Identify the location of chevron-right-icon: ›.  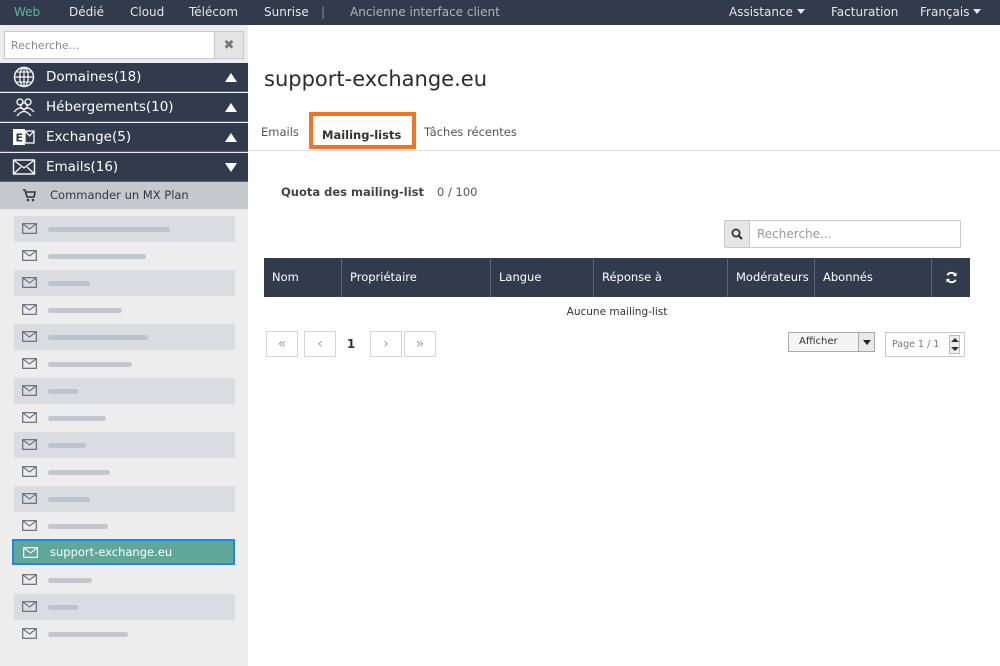
(386, 344).